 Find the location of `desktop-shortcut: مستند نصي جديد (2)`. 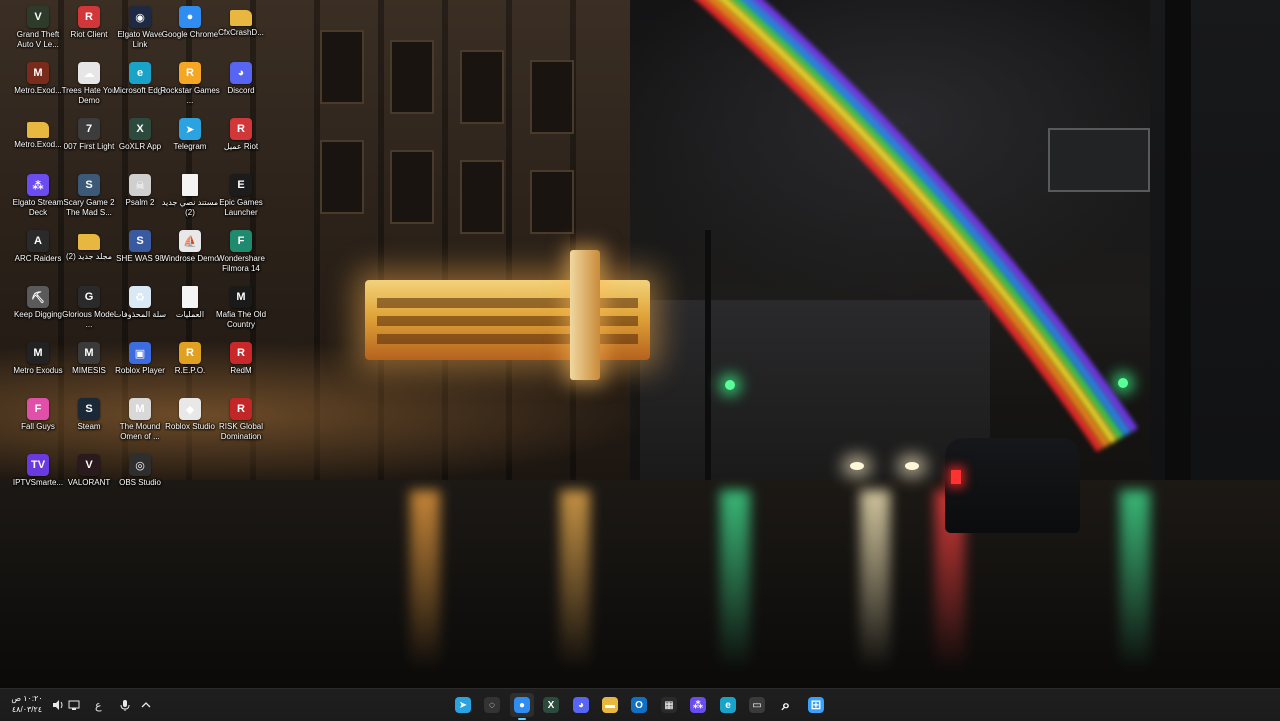

desktop-shortcut: مستند نصي جديد (2) is located at coordinates (190, 197).